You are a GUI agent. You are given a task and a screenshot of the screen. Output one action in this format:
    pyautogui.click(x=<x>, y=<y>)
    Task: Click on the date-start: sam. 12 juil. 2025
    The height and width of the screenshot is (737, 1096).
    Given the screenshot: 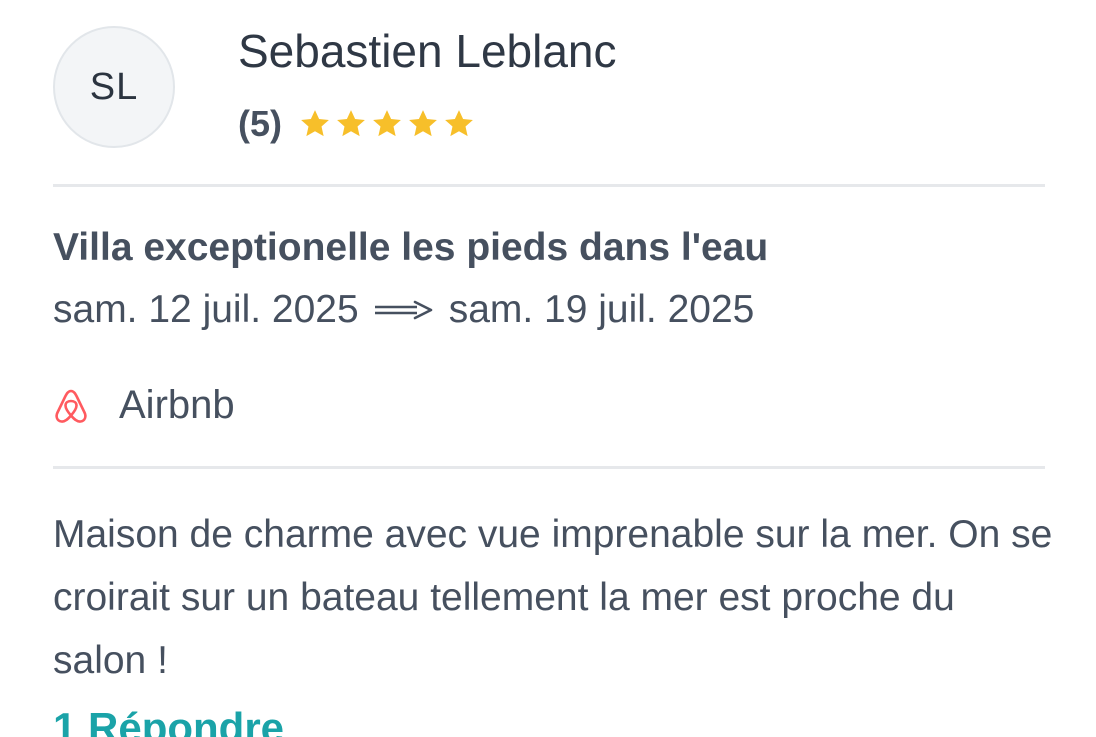 What is the action you would take?
    pyautogui.click(x=206, y=309)
    